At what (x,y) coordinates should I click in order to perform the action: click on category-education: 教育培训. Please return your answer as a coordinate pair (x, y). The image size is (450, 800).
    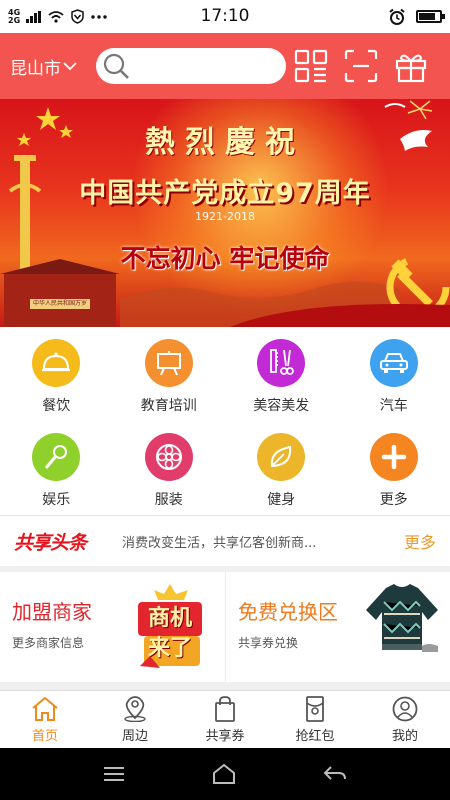
    Looking at the image, I should click on (169, 374).